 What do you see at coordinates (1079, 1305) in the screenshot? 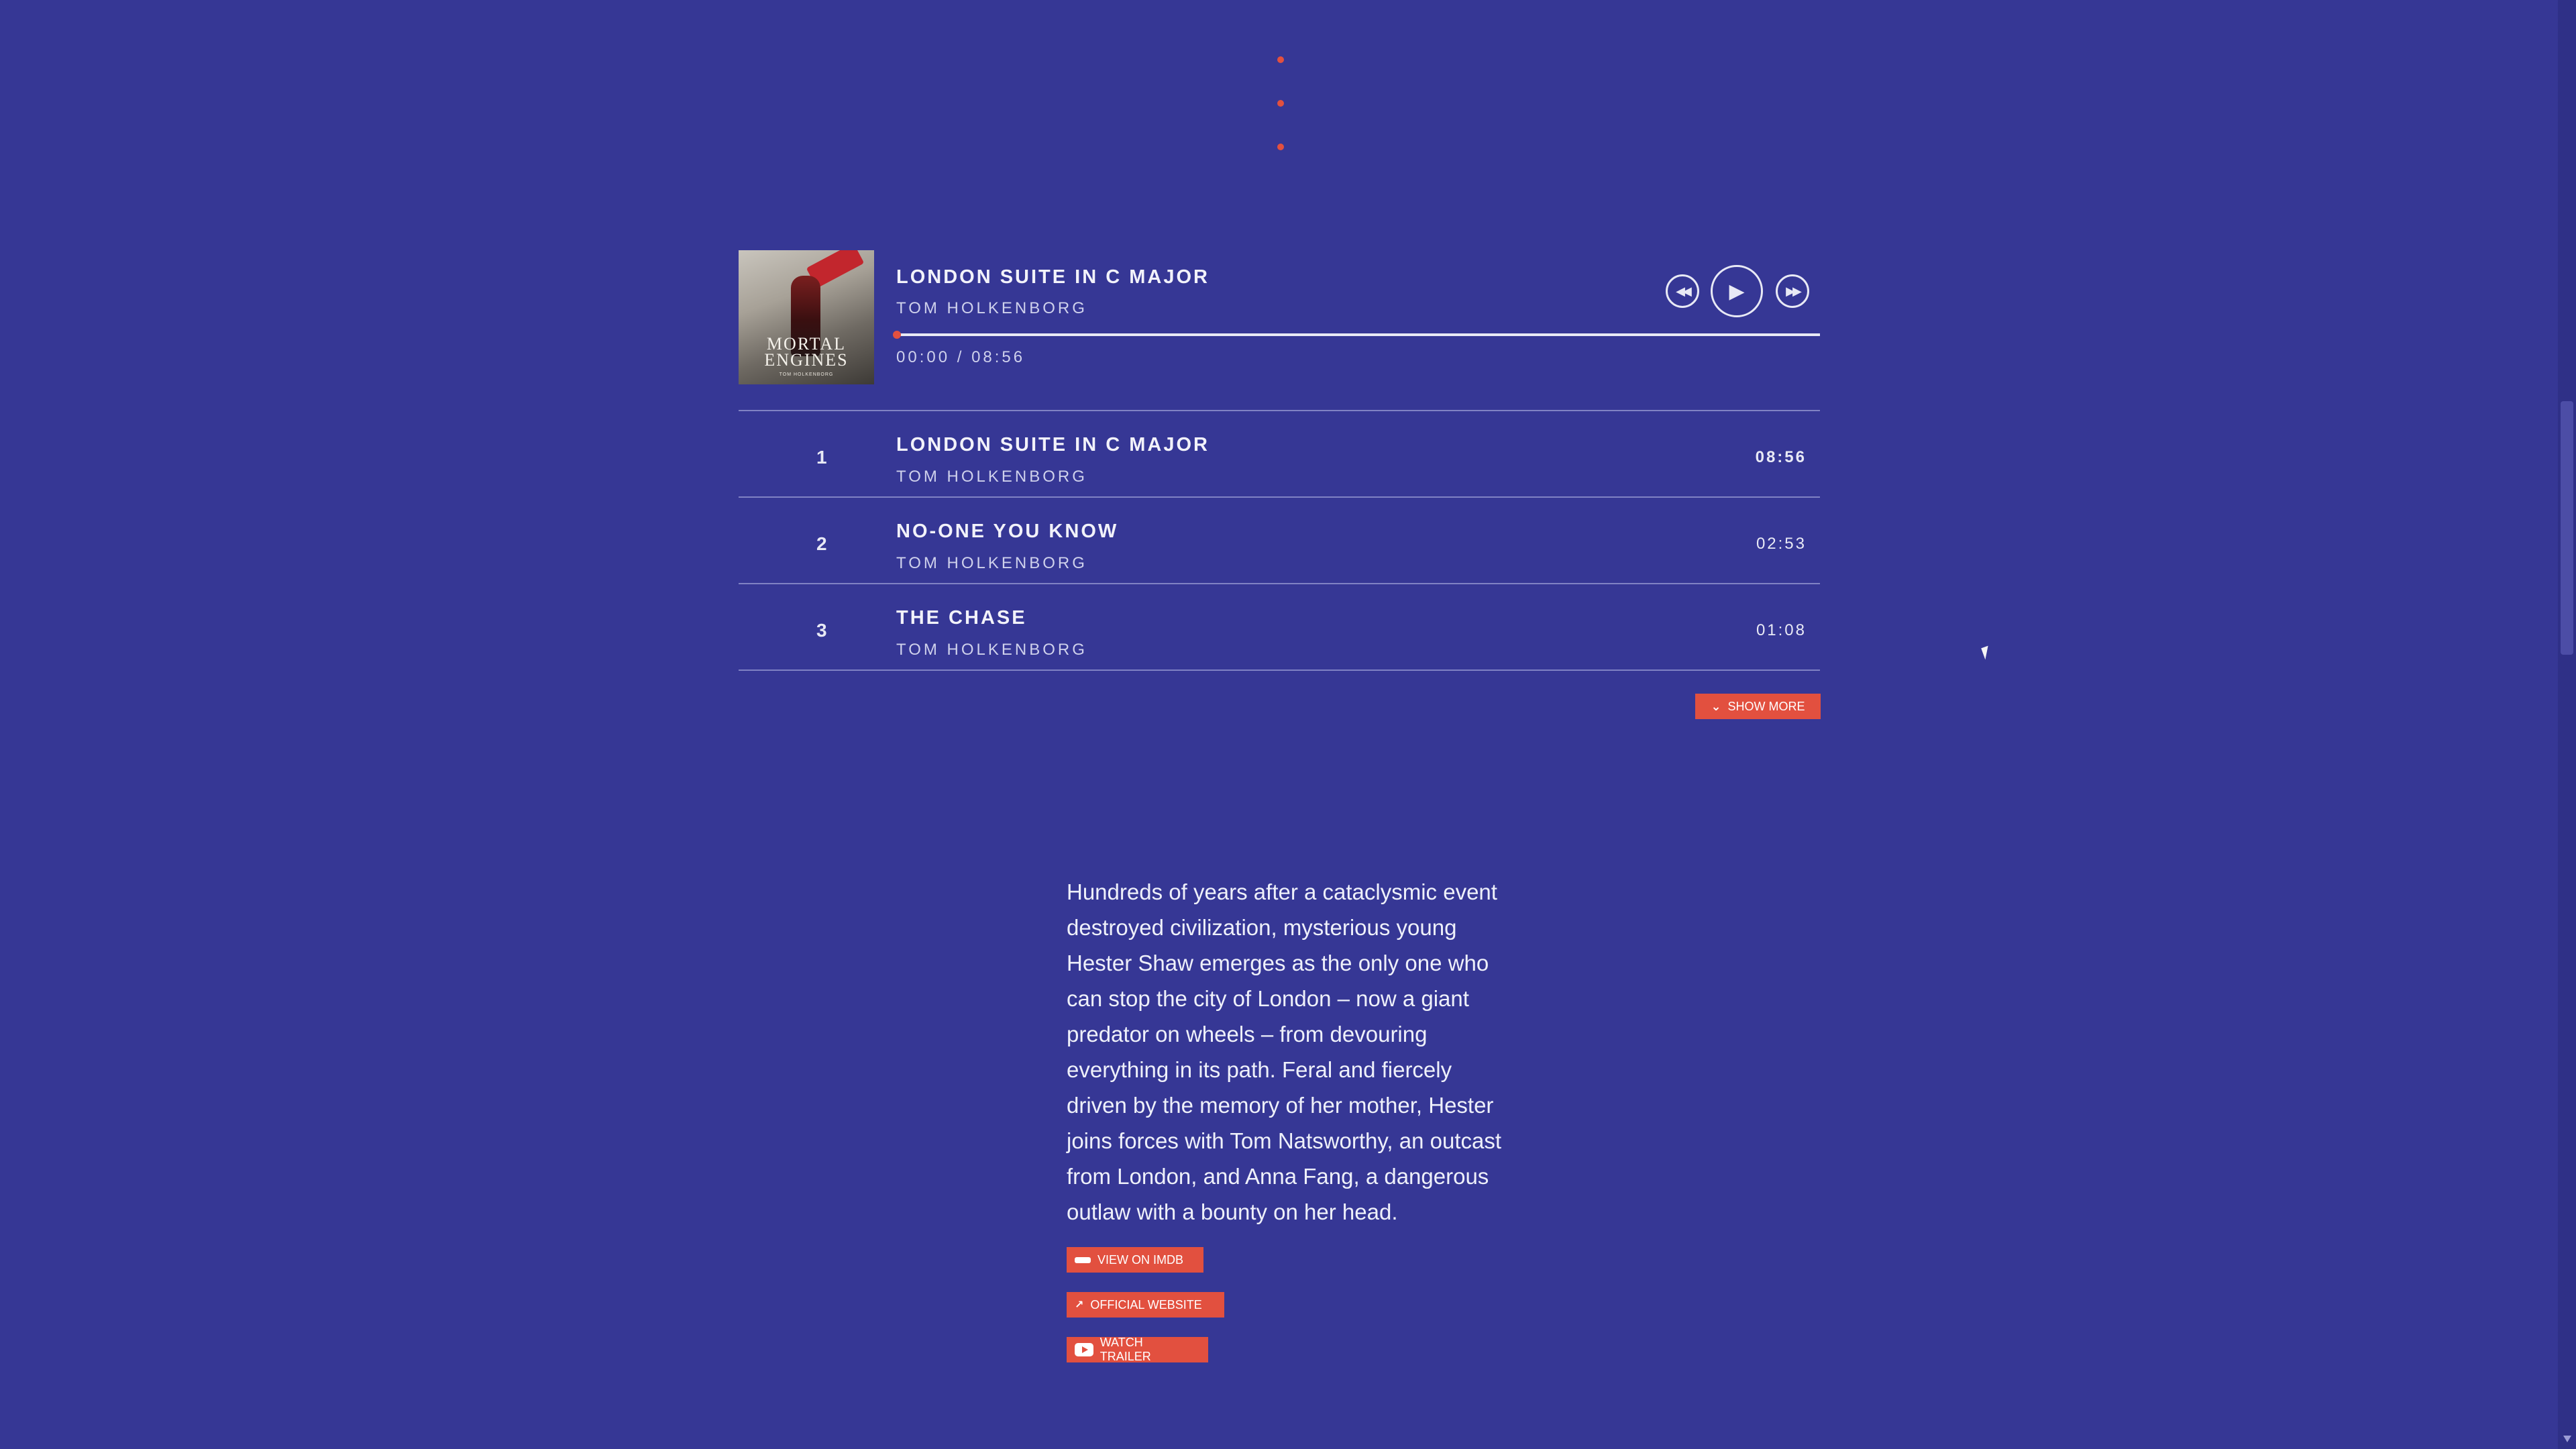
I see `external-link-icon: ↗` at bounding box center [1079, 1305].